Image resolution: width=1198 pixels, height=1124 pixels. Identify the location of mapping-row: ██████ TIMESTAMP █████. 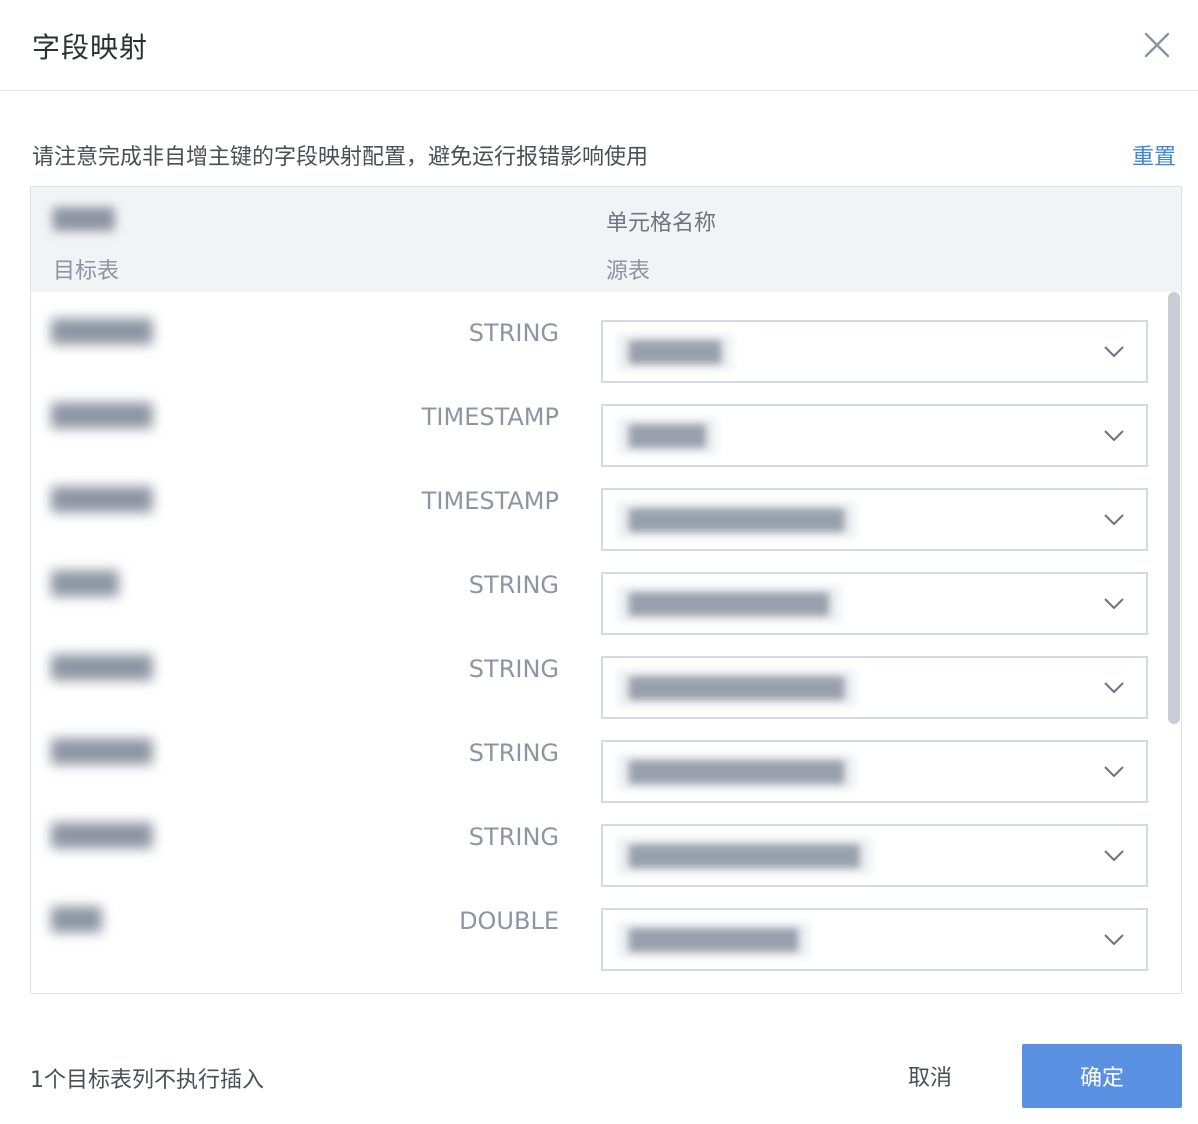
(606, 421).